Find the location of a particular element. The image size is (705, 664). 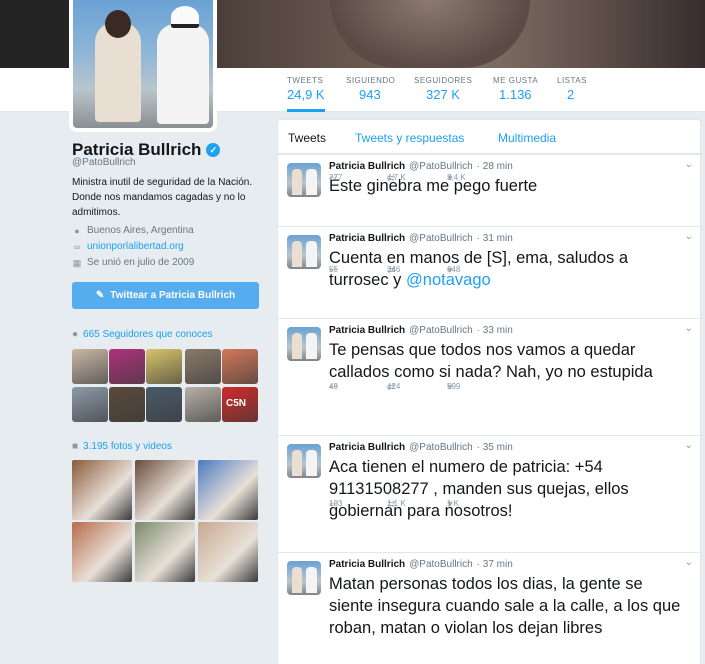

tab-media: Multimedia is located at coordinates (527, 138).